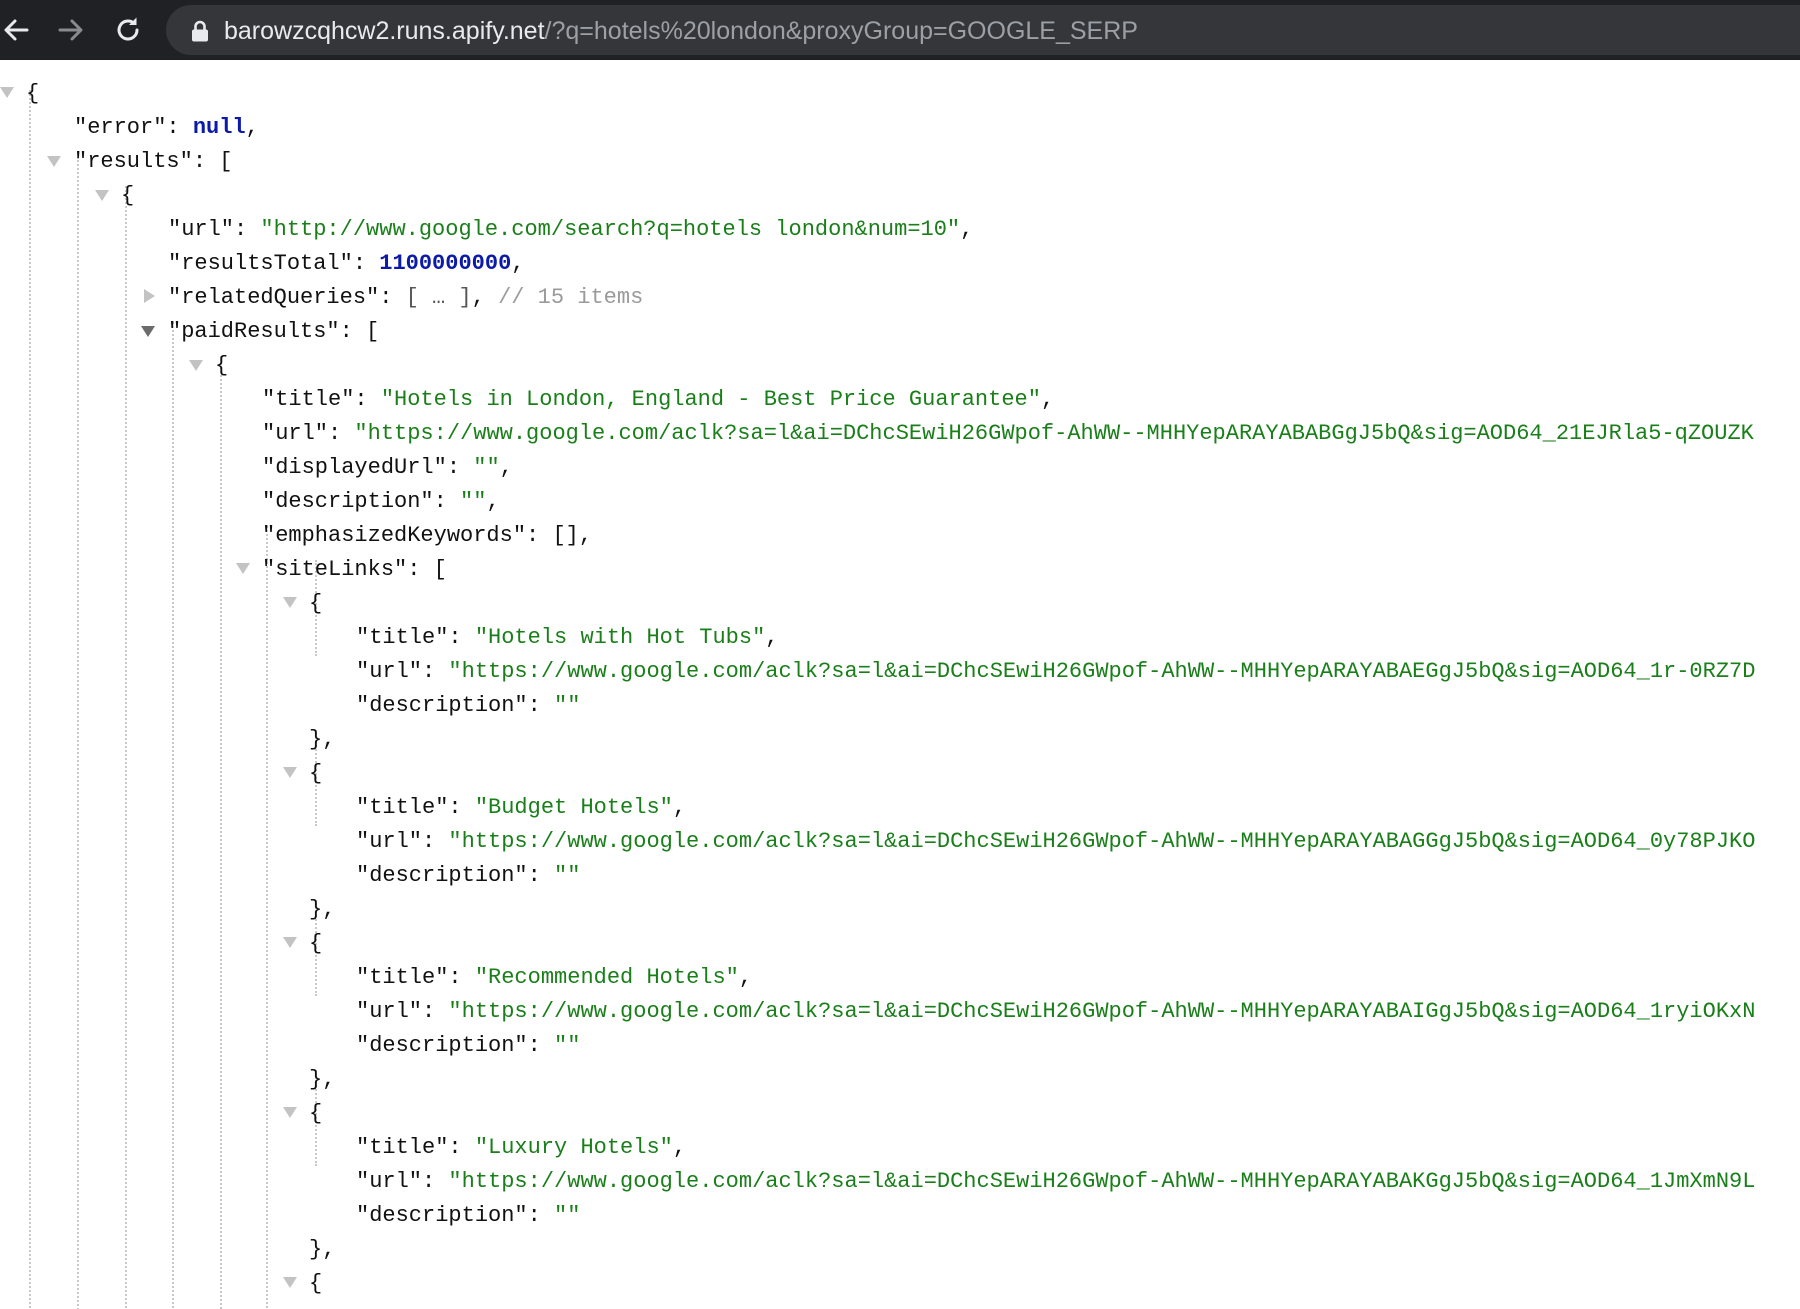 This screenshot has width=1800, height=1309. Describe the element at coordinates (254, 331) in the screenshot. I see `json-key: "paidResults"` at that location.